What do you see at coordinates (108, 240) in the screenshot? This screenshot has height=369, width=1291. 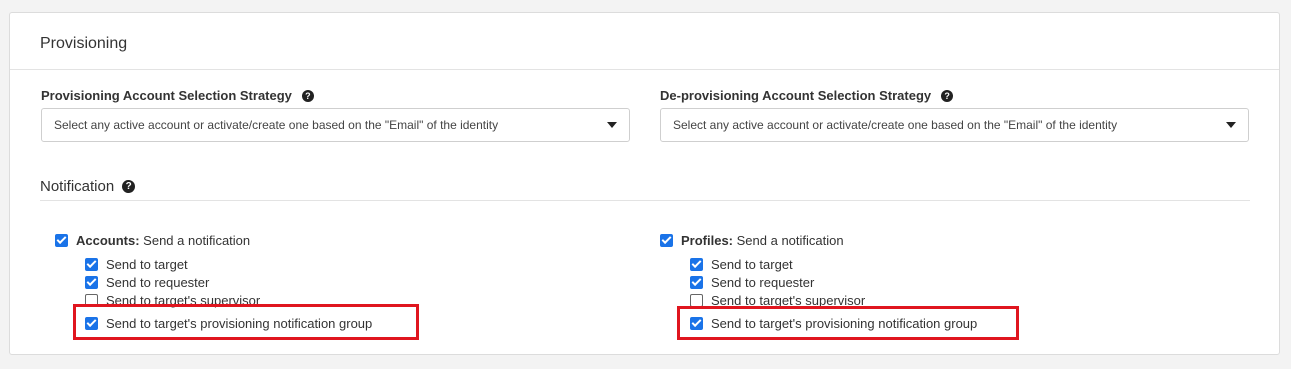 I see `accounts-label-bold: Accounts:` at bounding box center [108, 240].